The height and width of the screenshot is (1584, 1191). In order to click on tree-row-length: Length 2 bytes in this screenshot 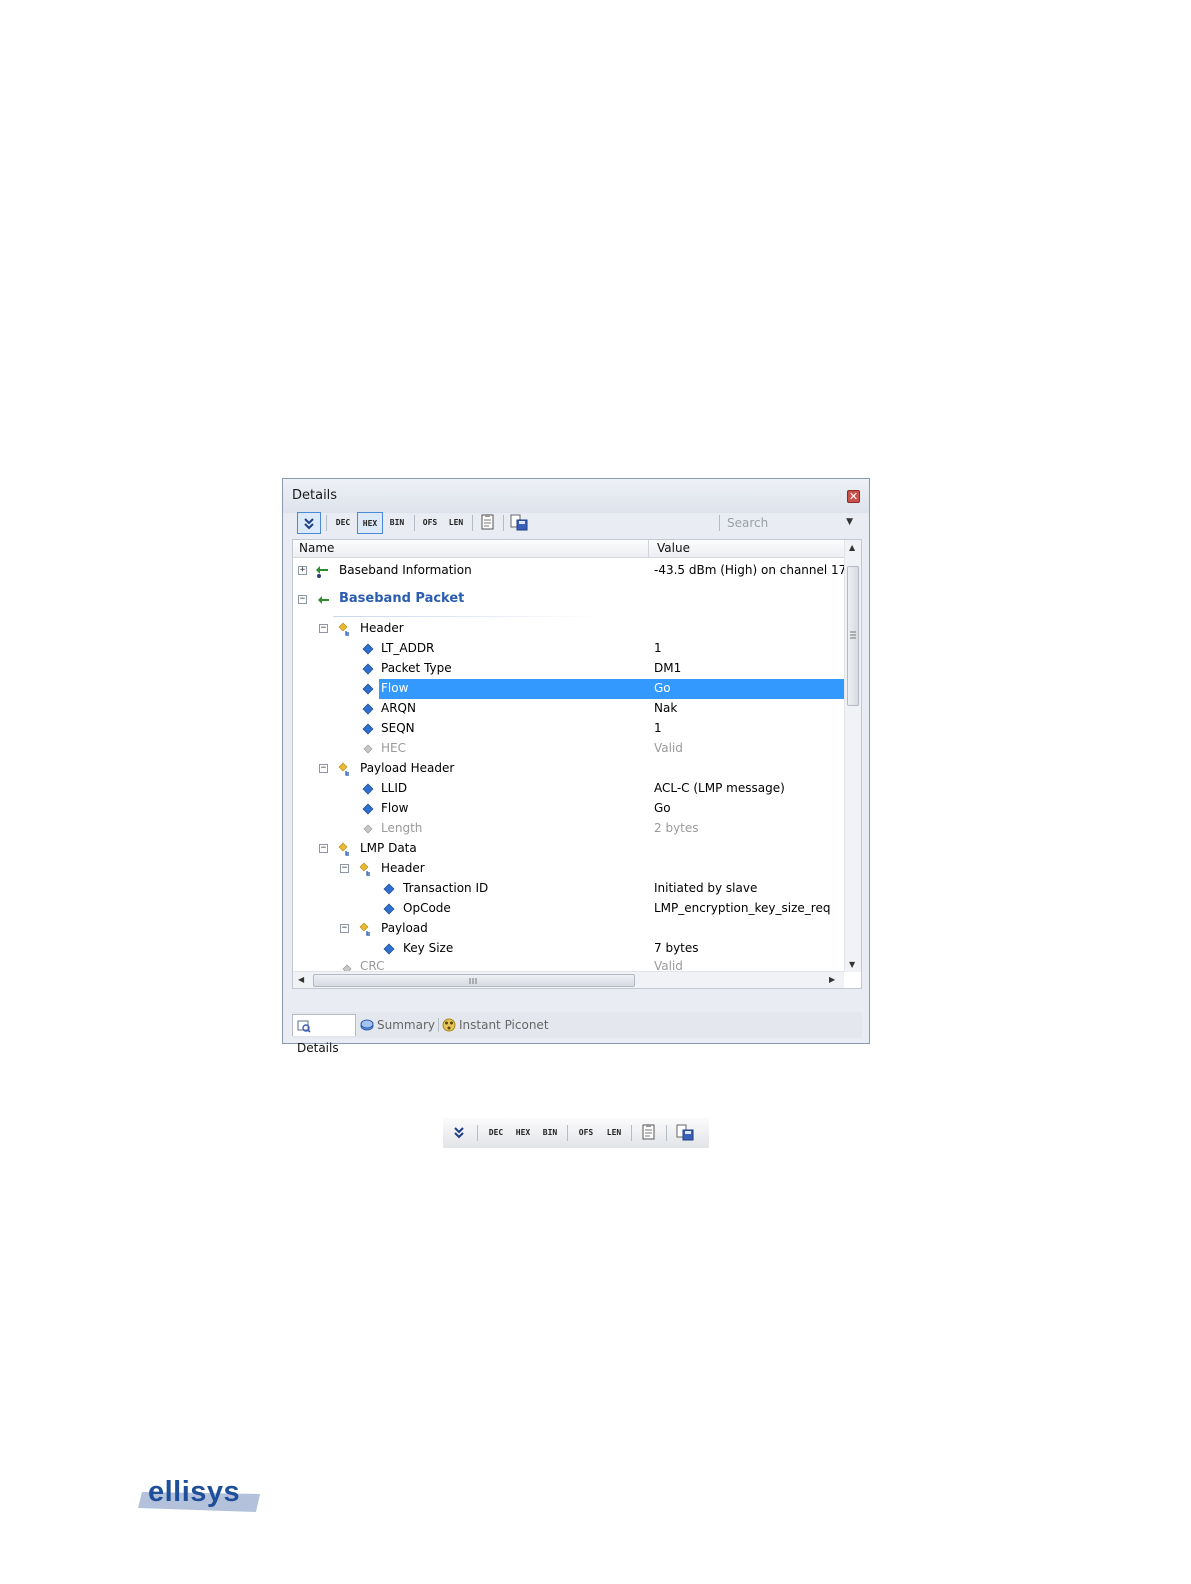, I will do `click(568, 829)`.